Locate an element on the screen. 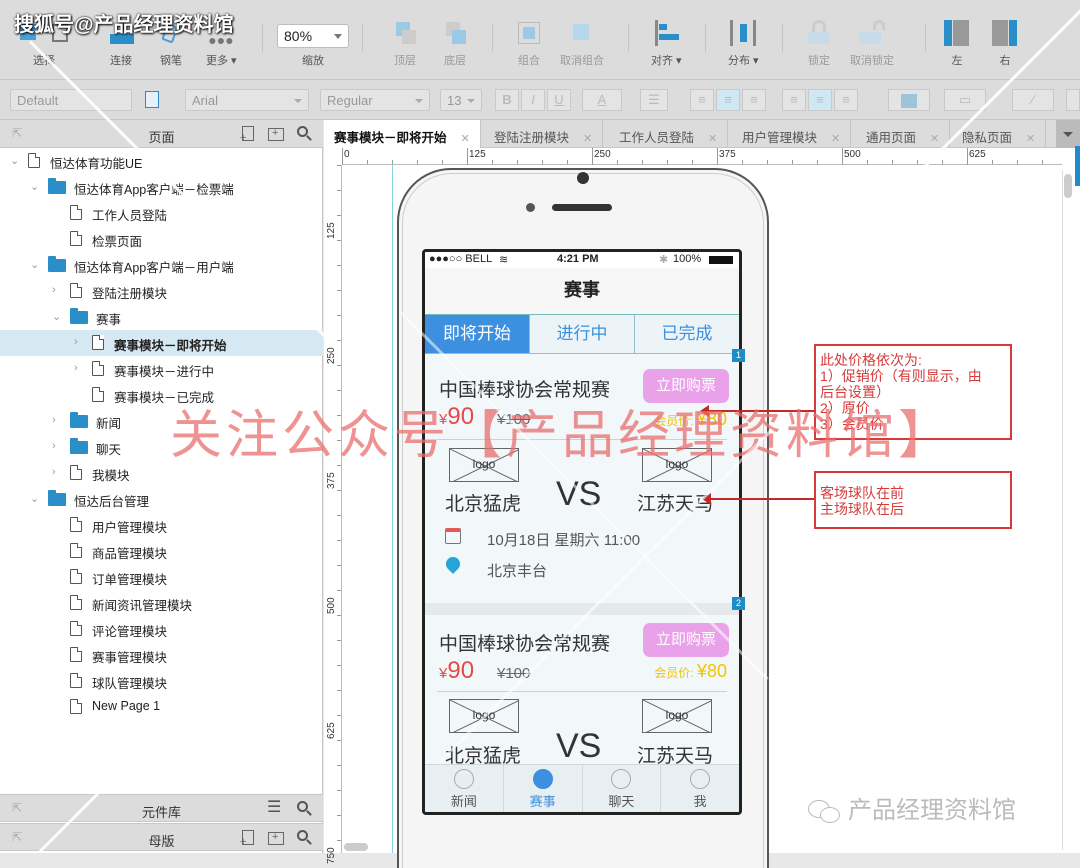 The image size is (1080, 868). page-tree-item: 工作人员登陆 is located at coordinates (161, 213).